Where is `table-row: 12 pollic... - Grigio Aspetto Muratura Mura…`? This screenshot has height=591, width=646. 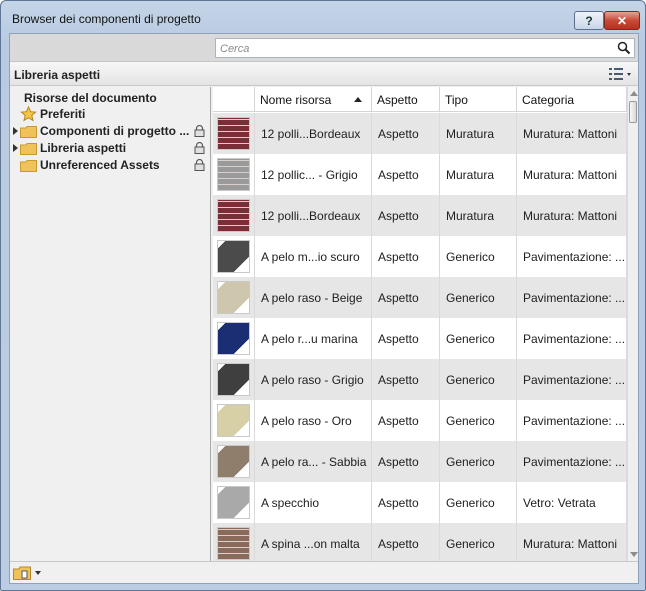 table-row: 12 pollic... - Grigio Aspetto Muratura Mura… is located at coordinates (420, 174).